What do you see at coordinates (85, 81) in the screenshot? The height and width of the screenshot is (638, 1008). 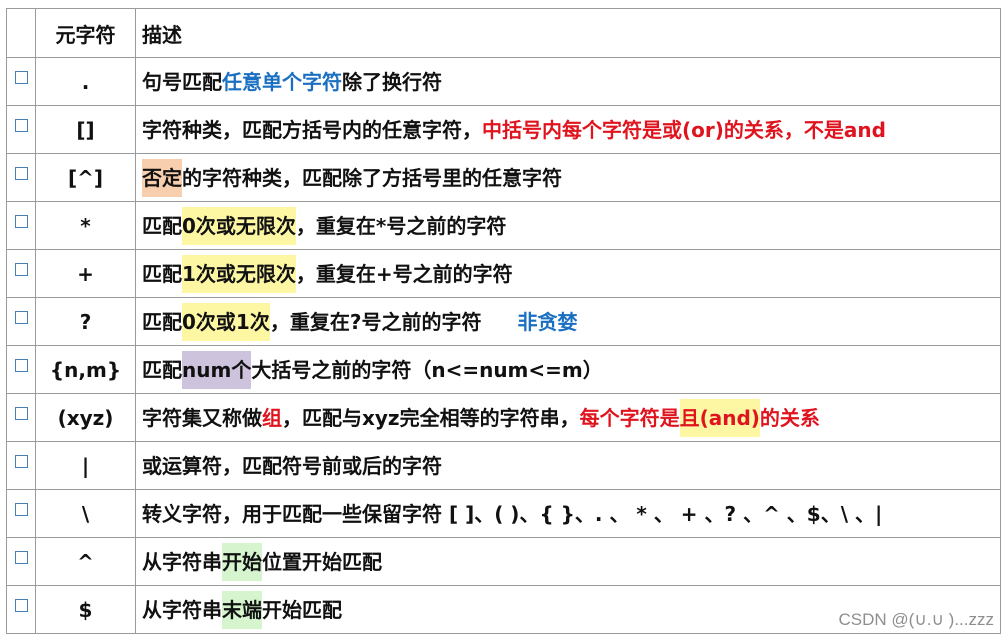 I see `metachar-symbol: .` at bounding box center [85, 81].